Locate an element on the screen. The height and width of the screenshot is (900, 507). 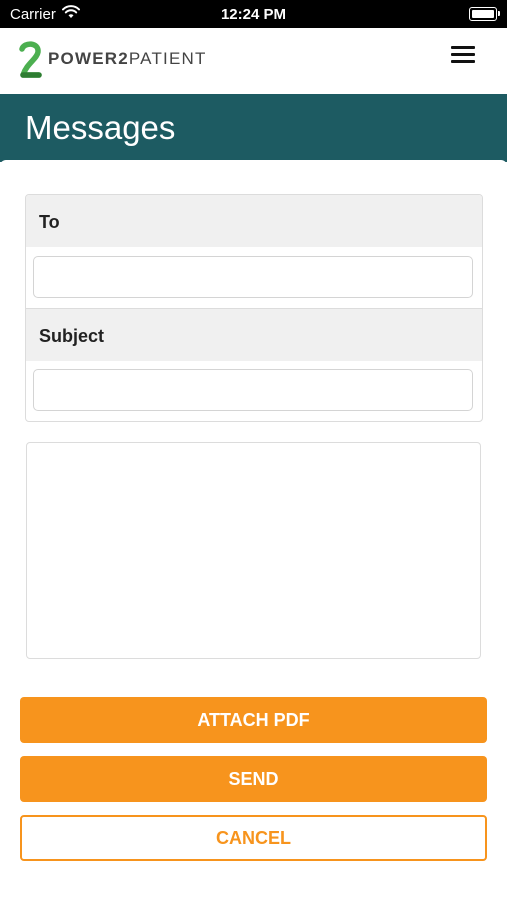
status-bar: Carrier 12:24 PM is located at coordinates (253, 14).